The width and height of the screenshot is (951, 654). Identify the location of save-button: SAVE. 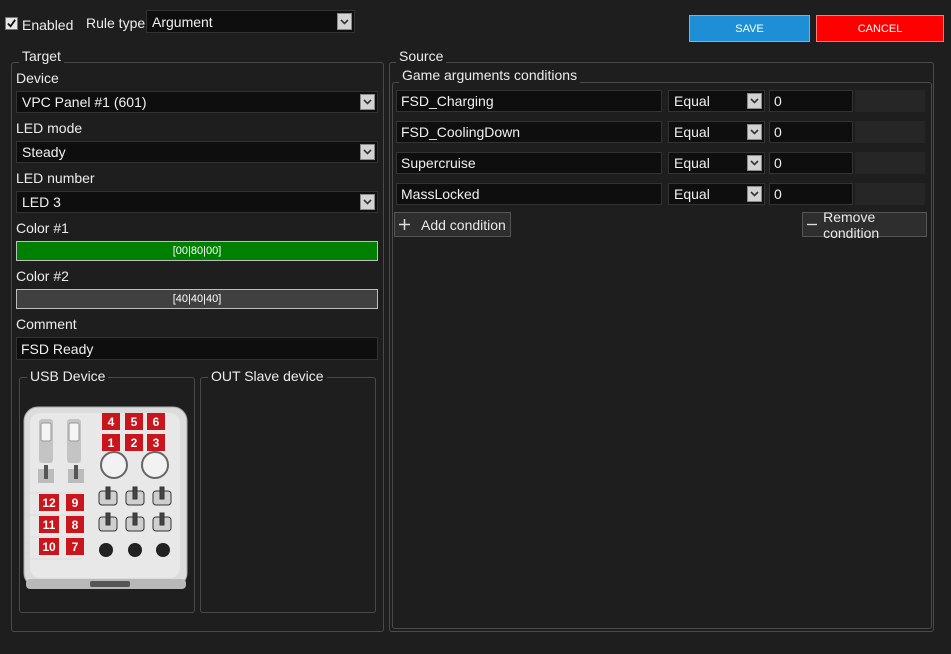
(749, 28).